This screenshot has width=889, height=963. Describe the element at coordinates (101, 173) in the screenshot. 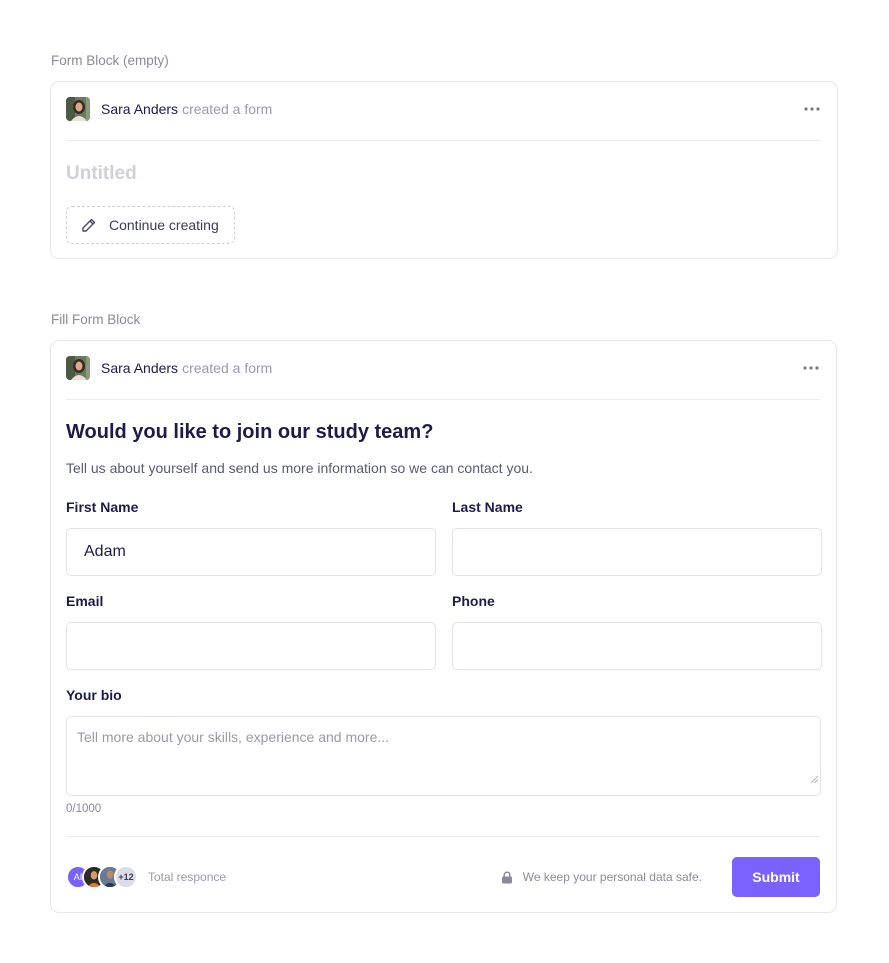

I see `form-title-placeholder: Untitled` at that location.